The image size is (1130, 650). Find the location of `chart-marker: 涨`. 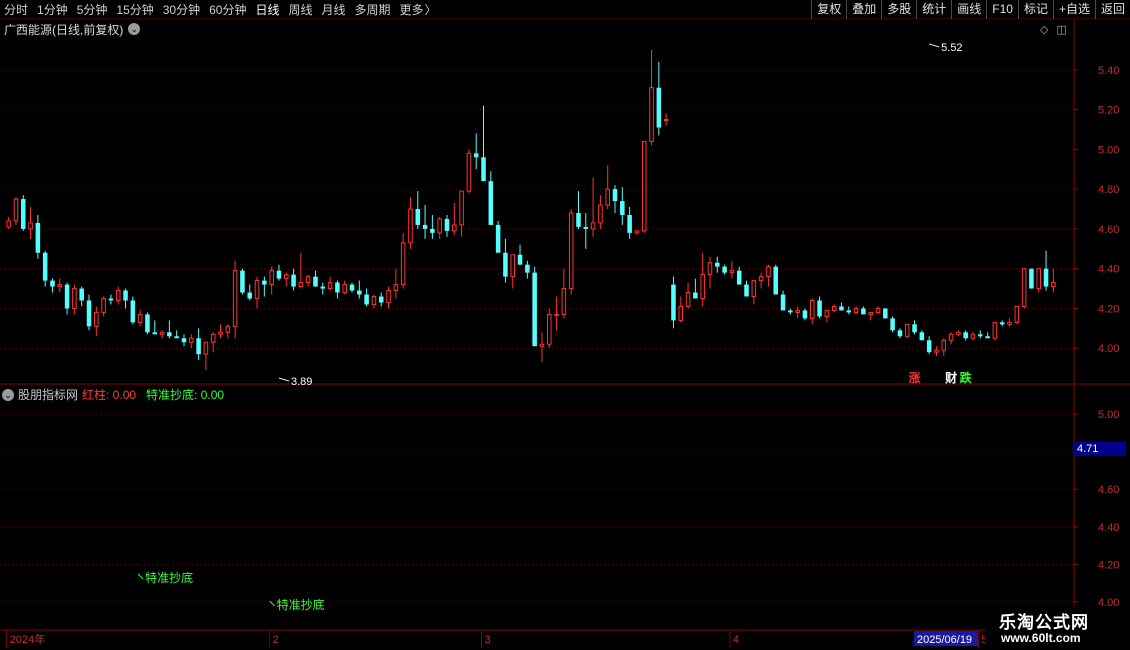

chart-marker: 涨 is located at coordinates (915, 377).